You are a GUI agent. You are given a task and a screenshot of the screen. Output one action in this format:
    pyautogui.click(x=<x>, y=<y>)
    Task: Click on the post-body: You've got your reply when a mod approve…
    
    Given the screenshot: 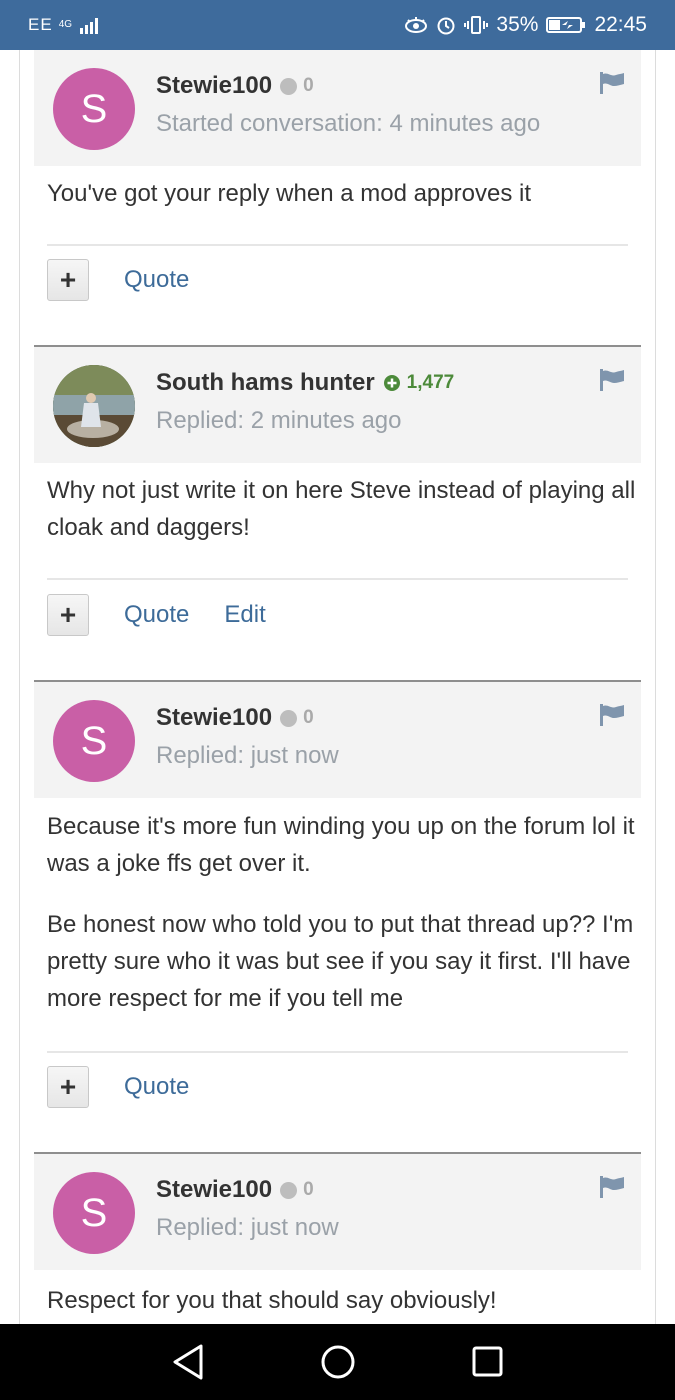 What is the action you would take?
    pyautogui.click(x=342, y=193)
    